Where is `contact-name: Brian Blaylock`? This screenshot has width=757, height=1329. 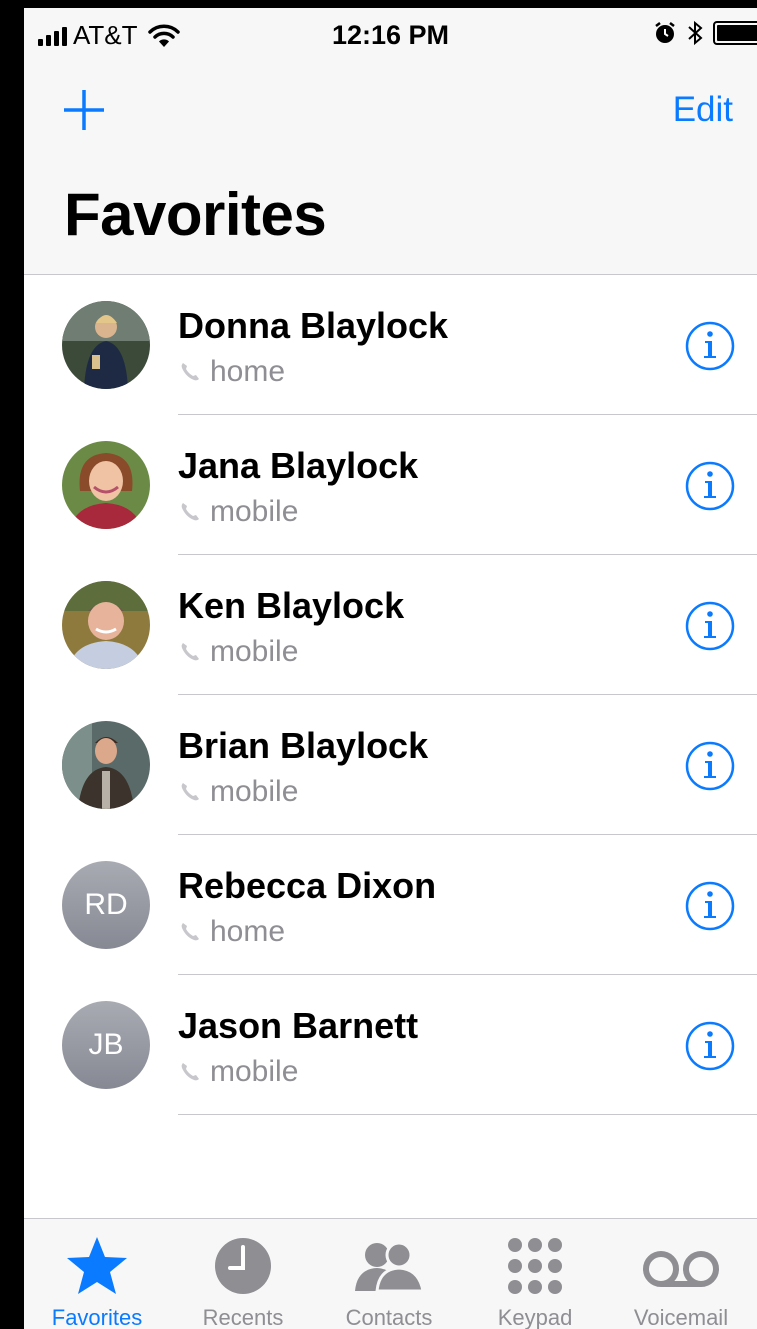
contact-name: Brian Blaylock is located at coordinates (303, 745).